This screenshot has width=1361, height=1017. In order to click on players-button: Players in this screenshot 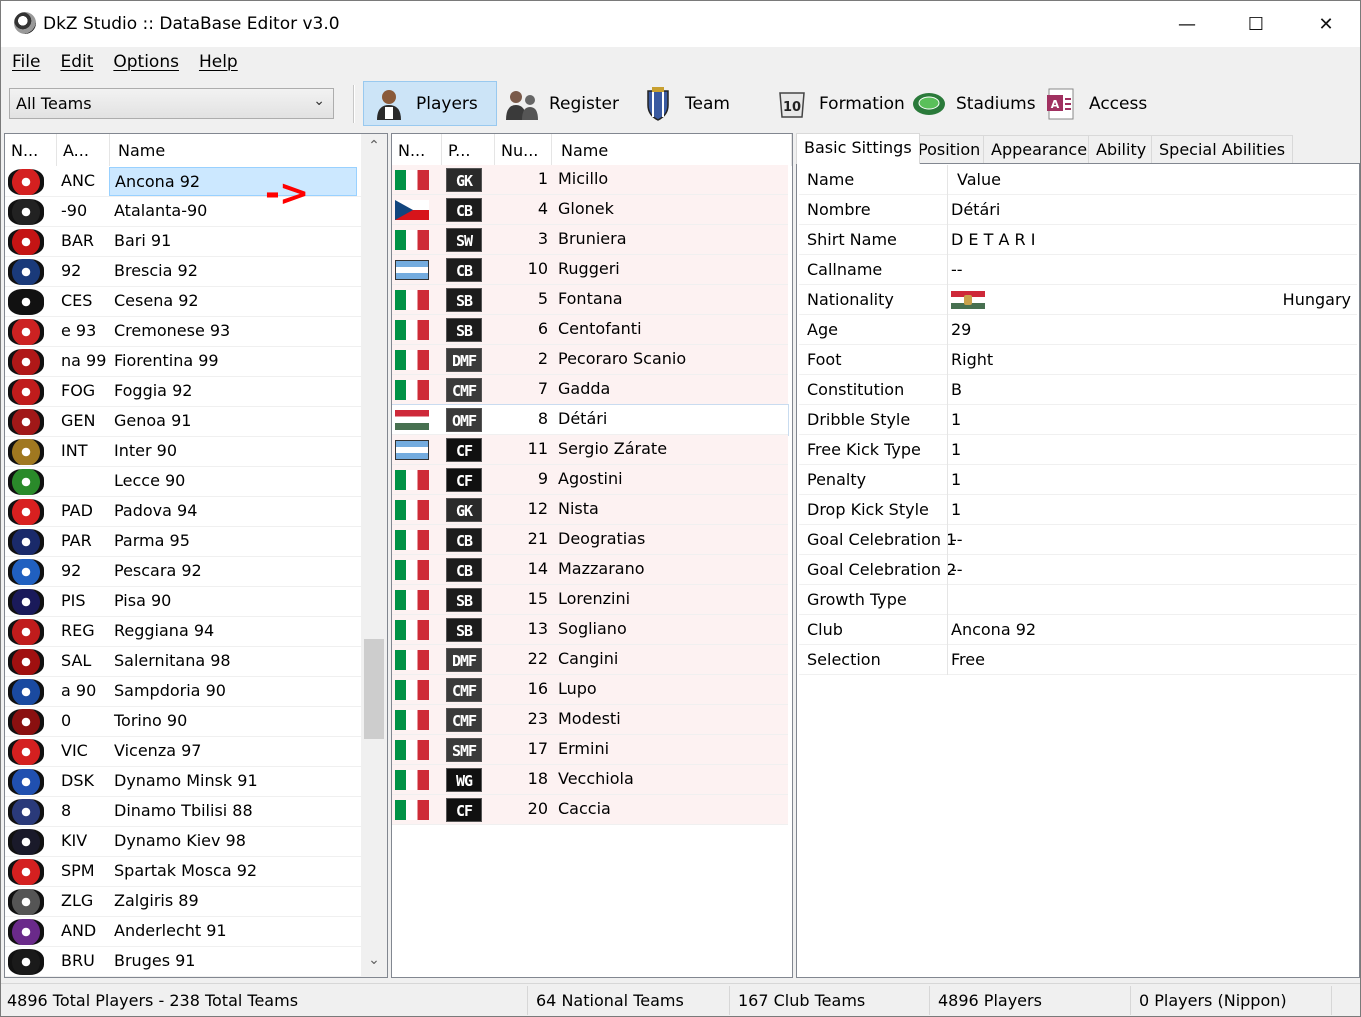, I will do `click(430, 103)`.